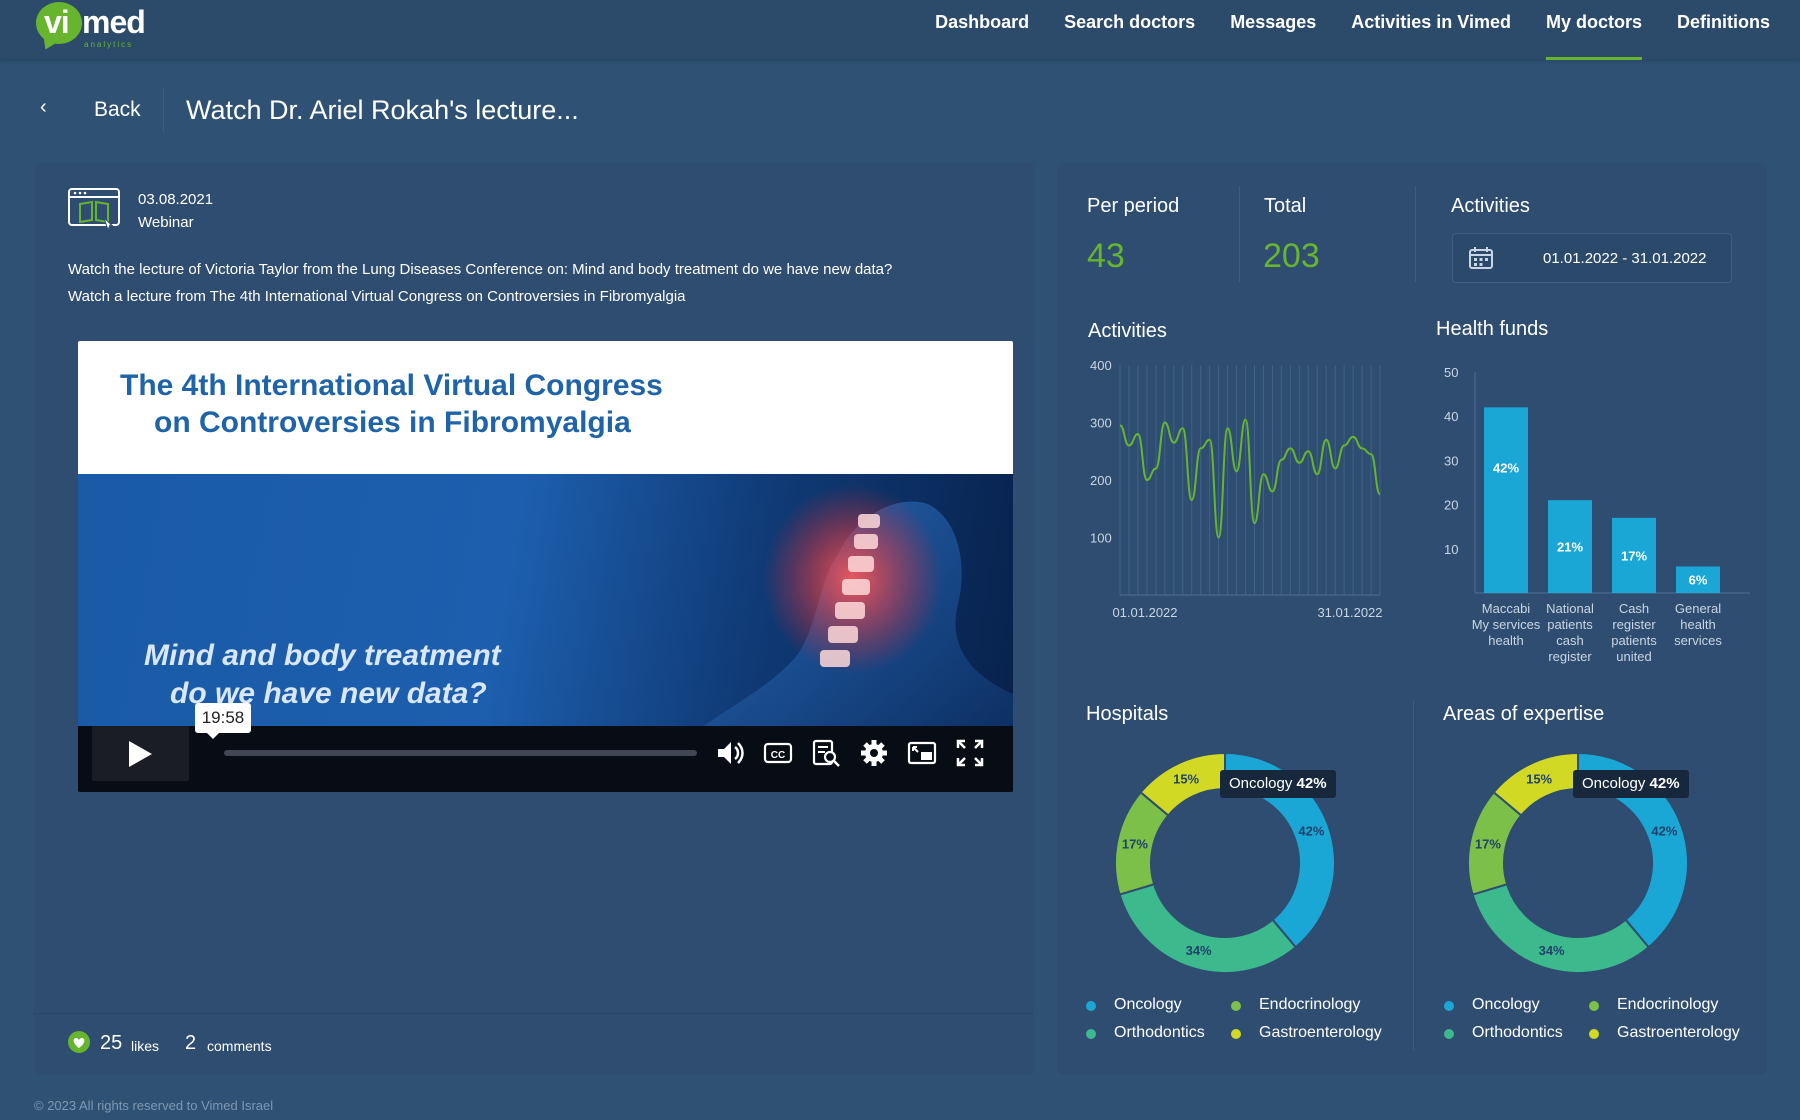  Describe the element at coordinates (190, 1043) in the screenshot. I see `comments-count: 2` at that location.